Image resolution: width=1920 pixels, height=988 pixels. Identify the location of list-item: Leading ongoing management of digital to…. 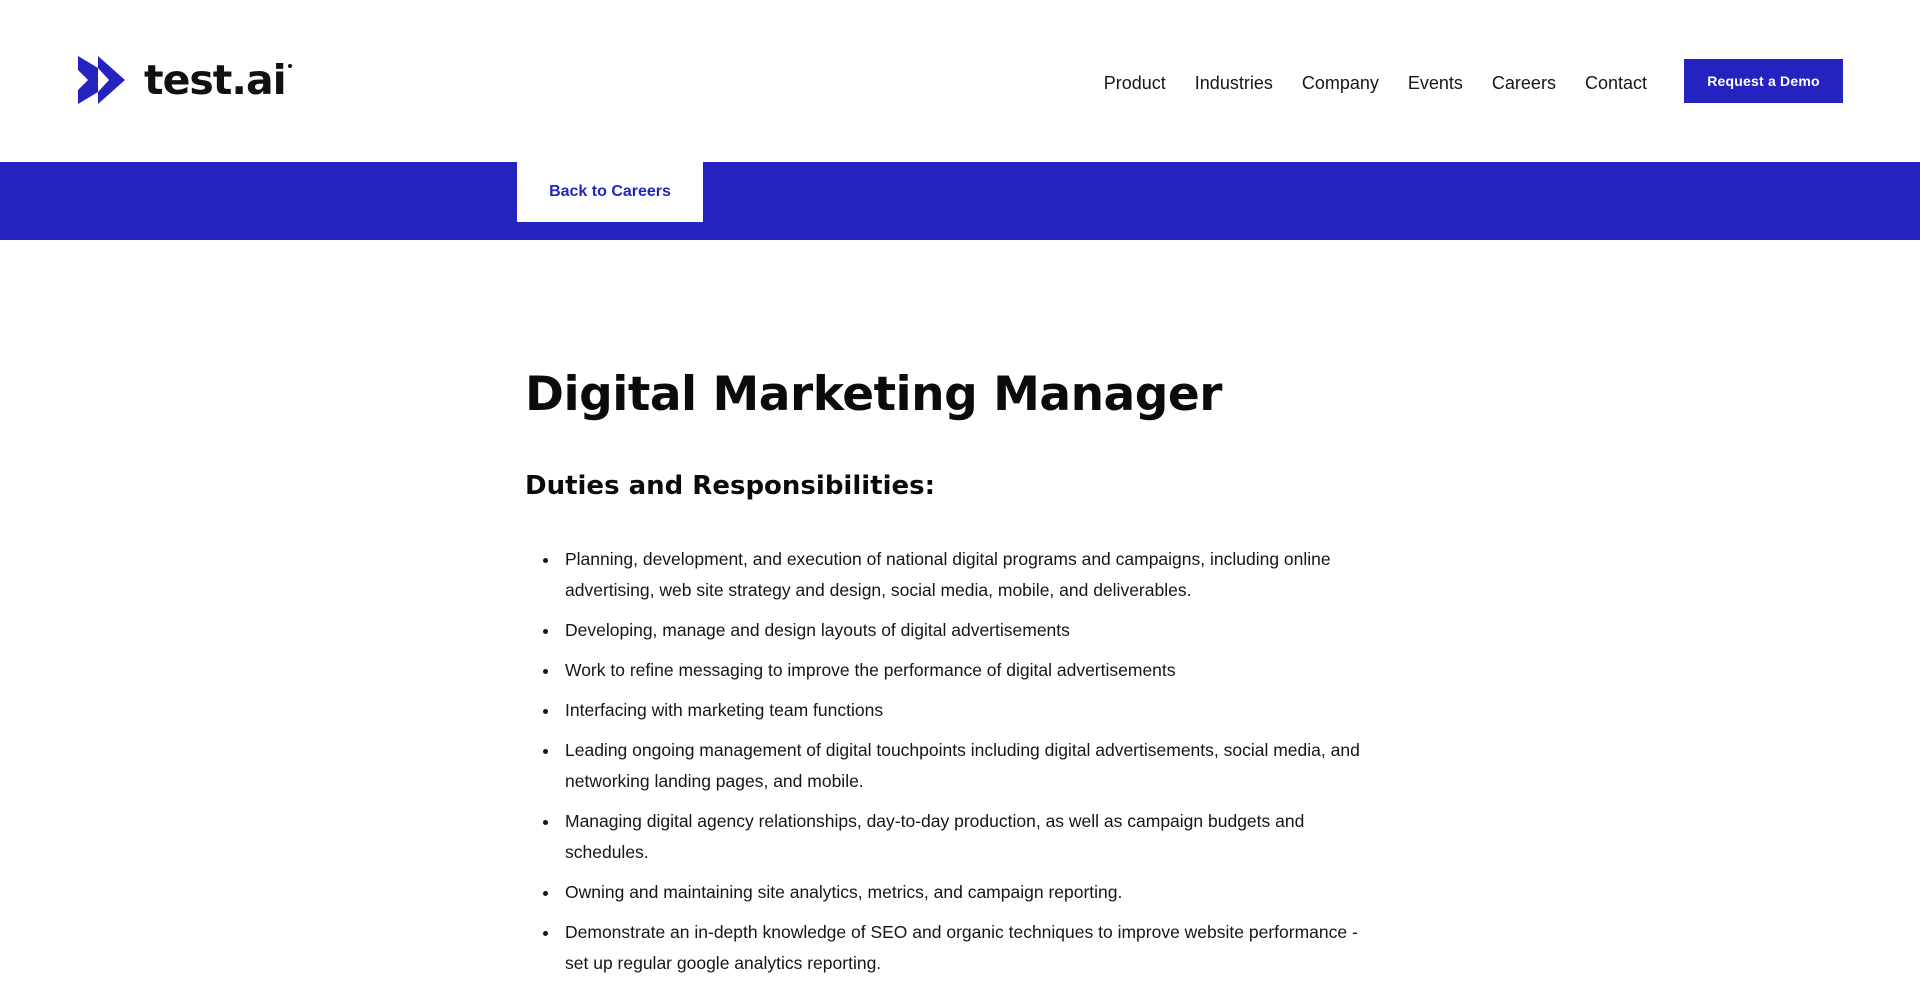
(964, 766).